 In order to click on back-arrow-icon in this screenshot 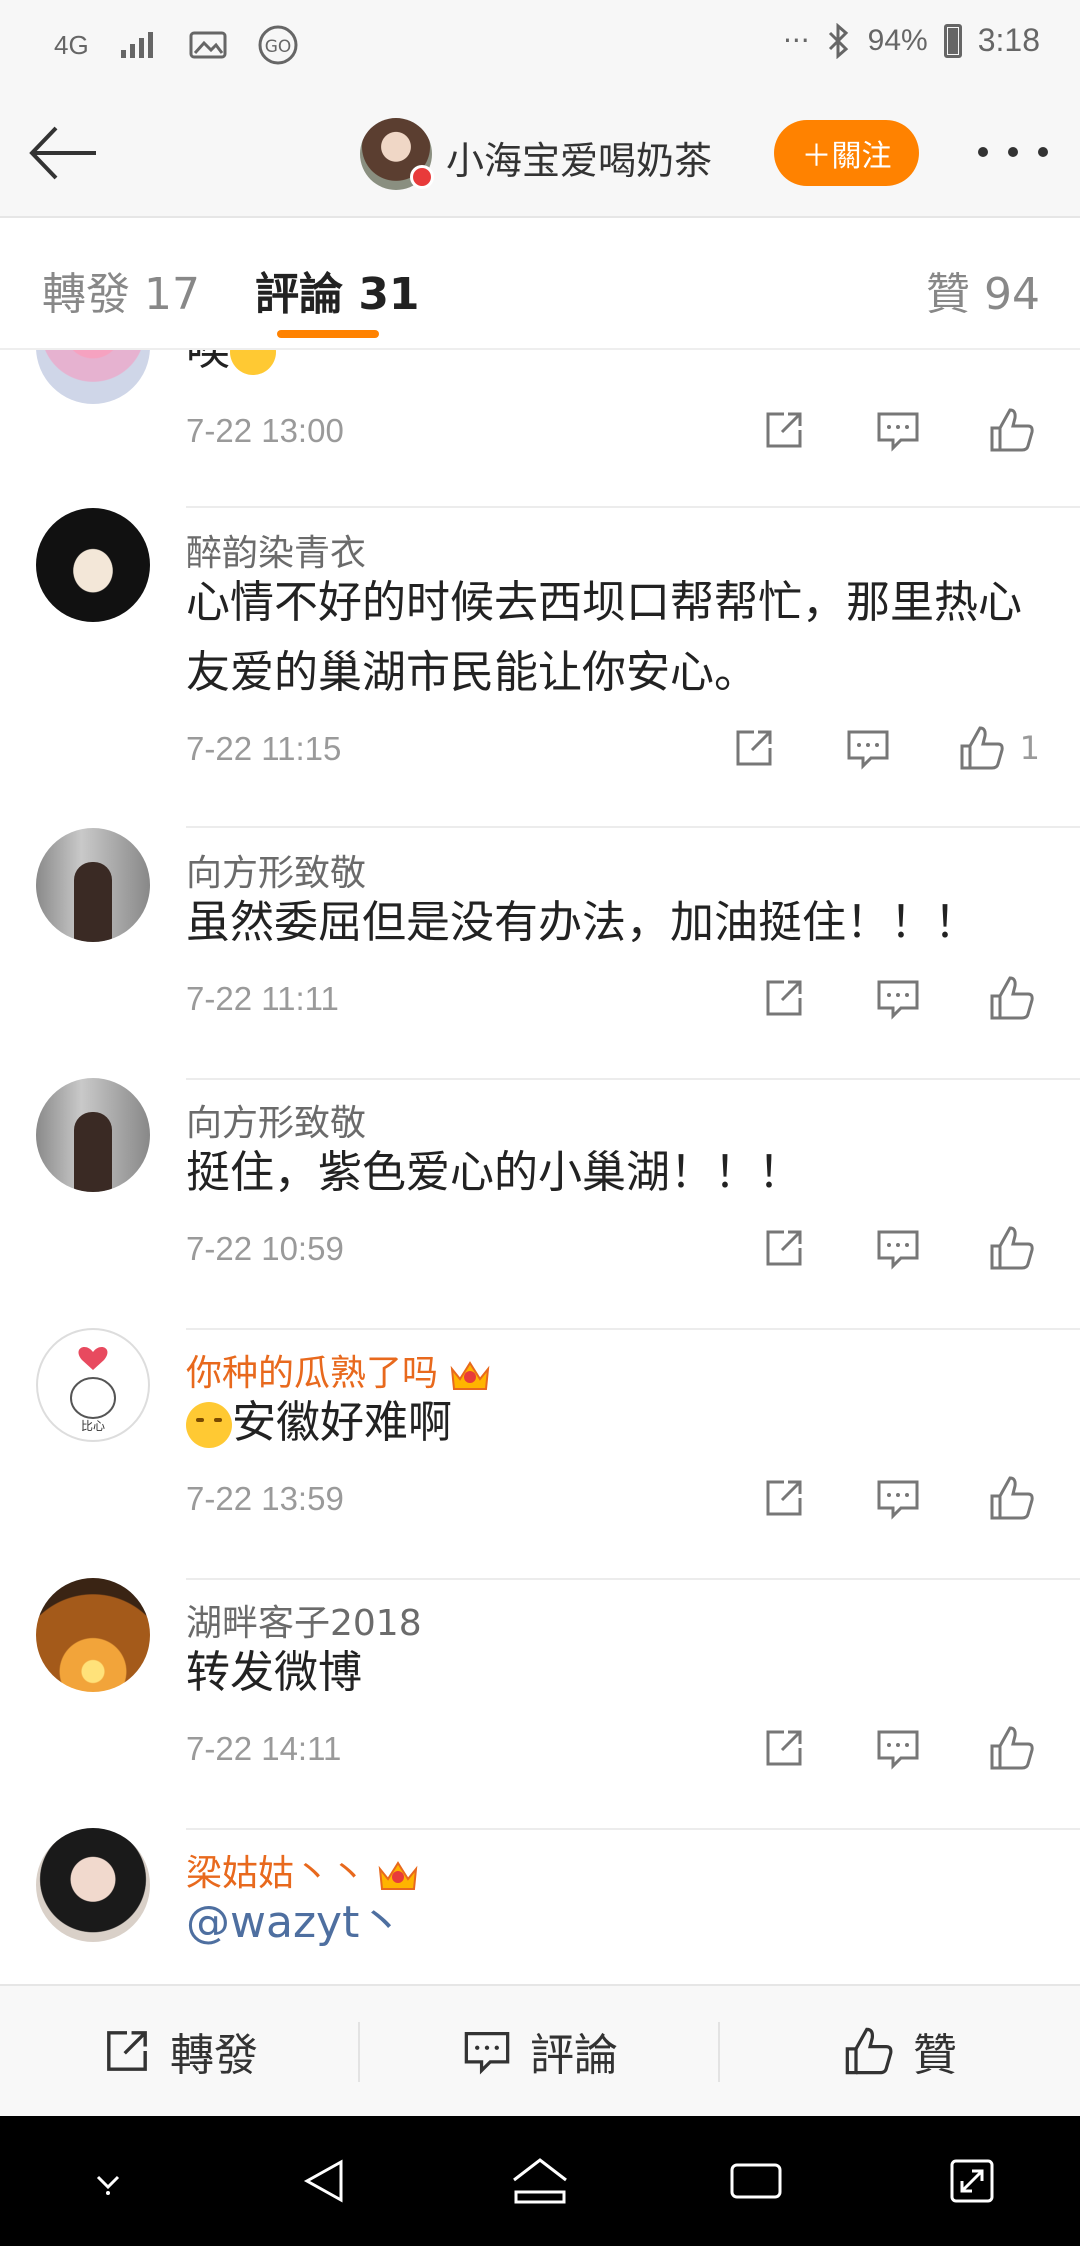, I will do `click(62, 153)`.